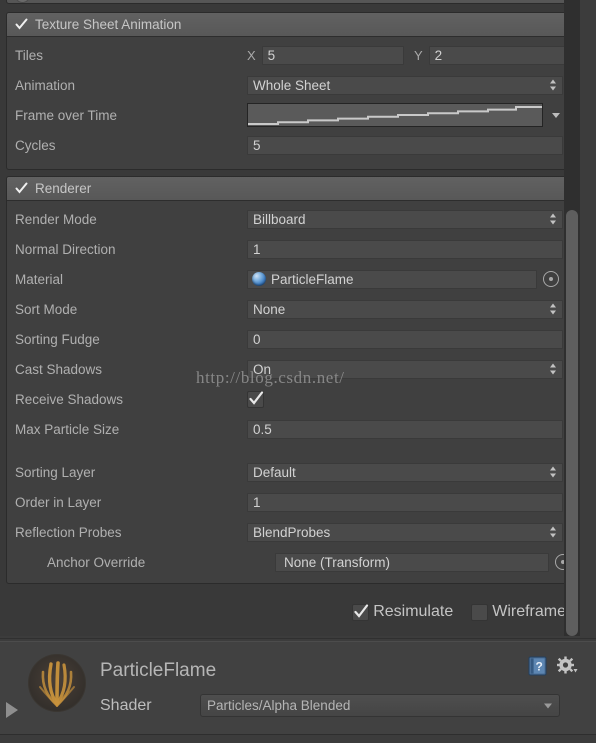 The image size is (596, 743). I want to click on section-title: Renderer, so click(63, 188).